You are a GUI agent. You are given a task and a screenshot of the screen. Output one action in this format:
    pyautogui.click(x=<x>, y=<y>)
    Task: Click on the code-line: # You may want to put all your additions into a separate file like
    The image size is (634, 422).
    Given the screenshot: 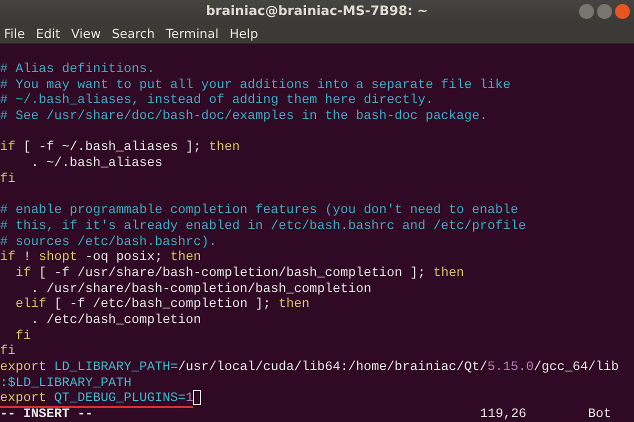 What is the action you would take?
    pyautogui.click(x=255, y=84)
    